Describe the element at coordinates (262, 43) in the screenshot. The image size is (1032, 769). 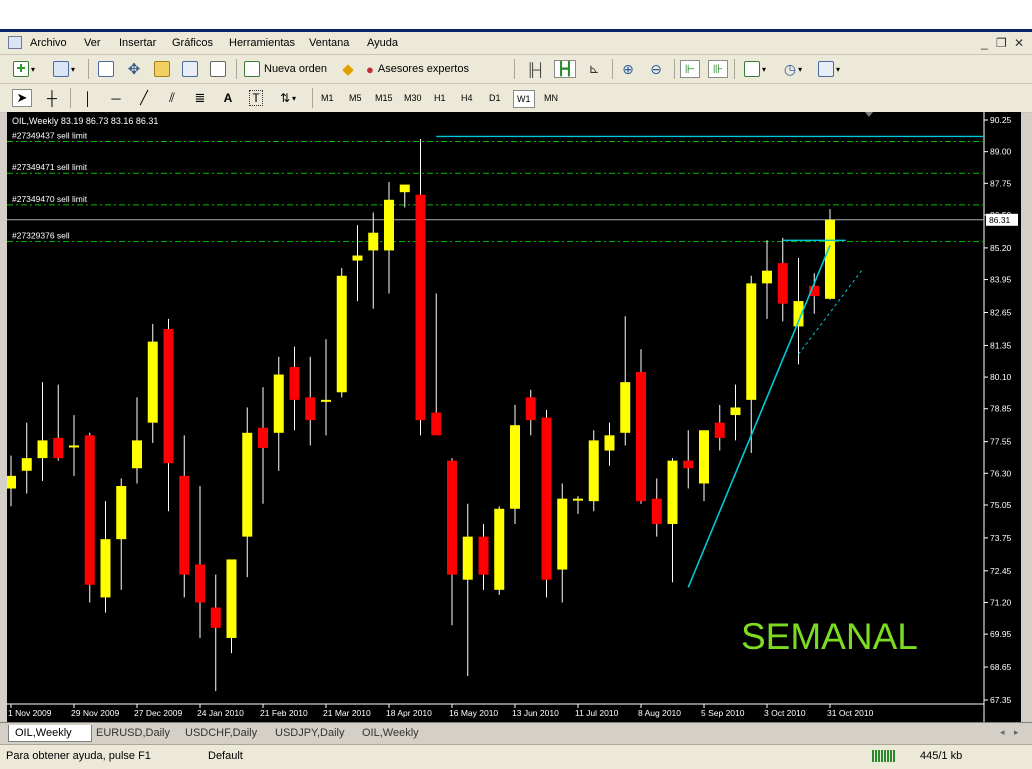
I see `menu-herramientas: Herramientas` at that location.